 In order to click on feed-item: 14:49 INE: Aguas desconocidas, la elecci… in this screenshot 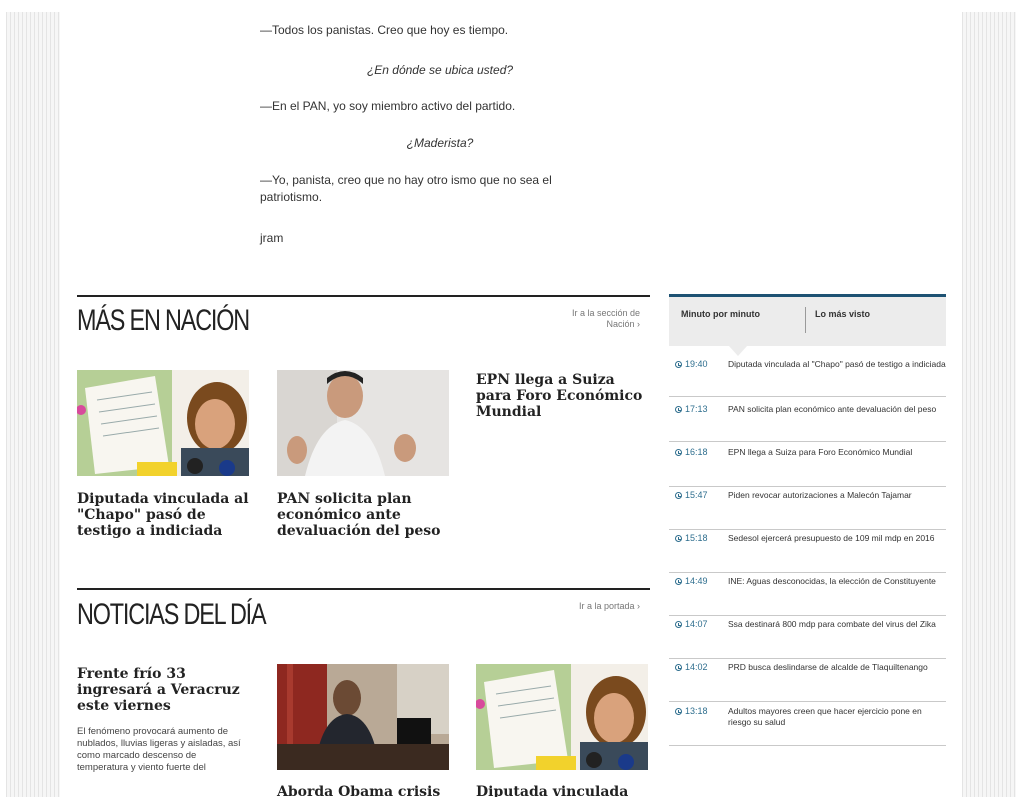, I will do `click(807, 596)`.